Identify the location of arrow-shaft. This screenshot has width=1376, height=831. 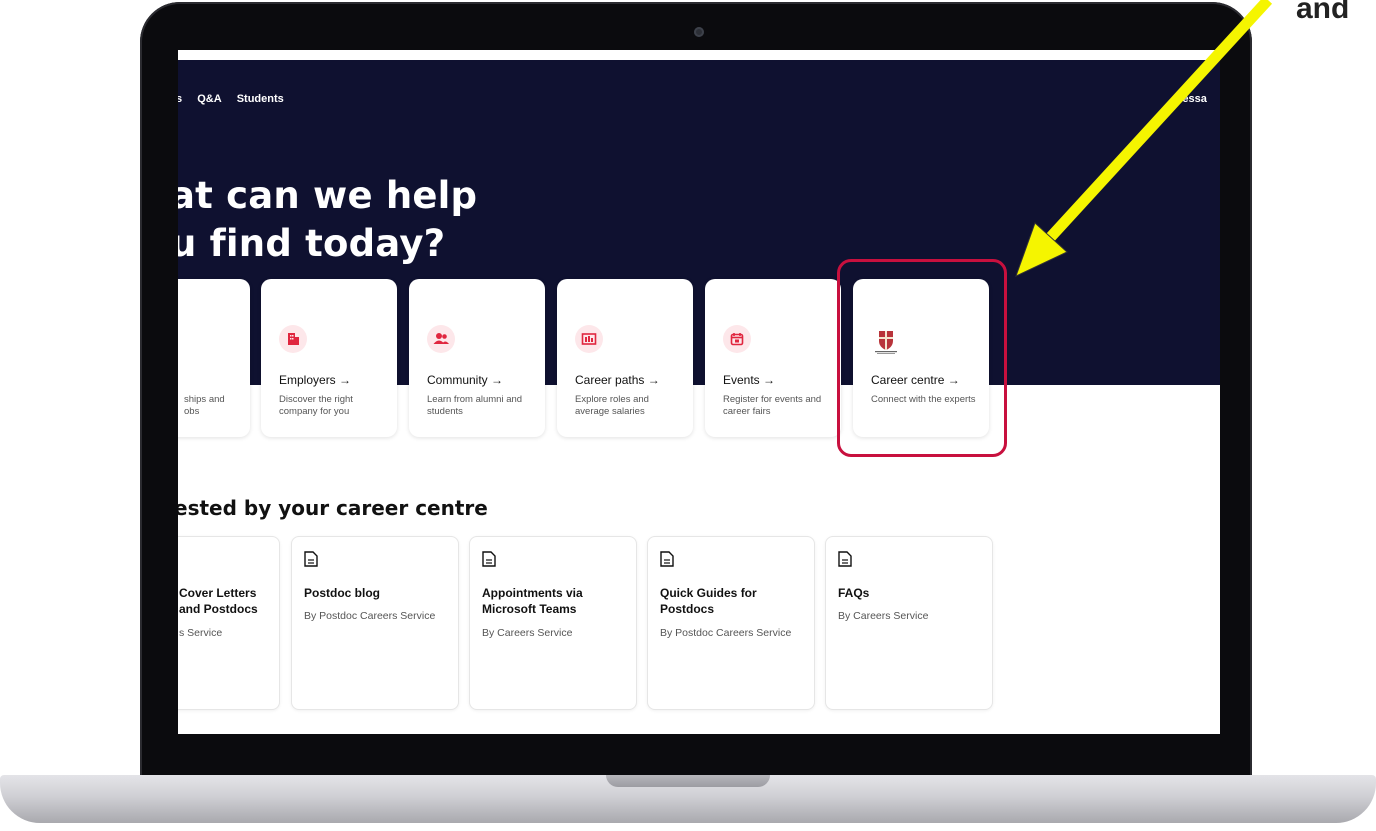
(1158, 122).